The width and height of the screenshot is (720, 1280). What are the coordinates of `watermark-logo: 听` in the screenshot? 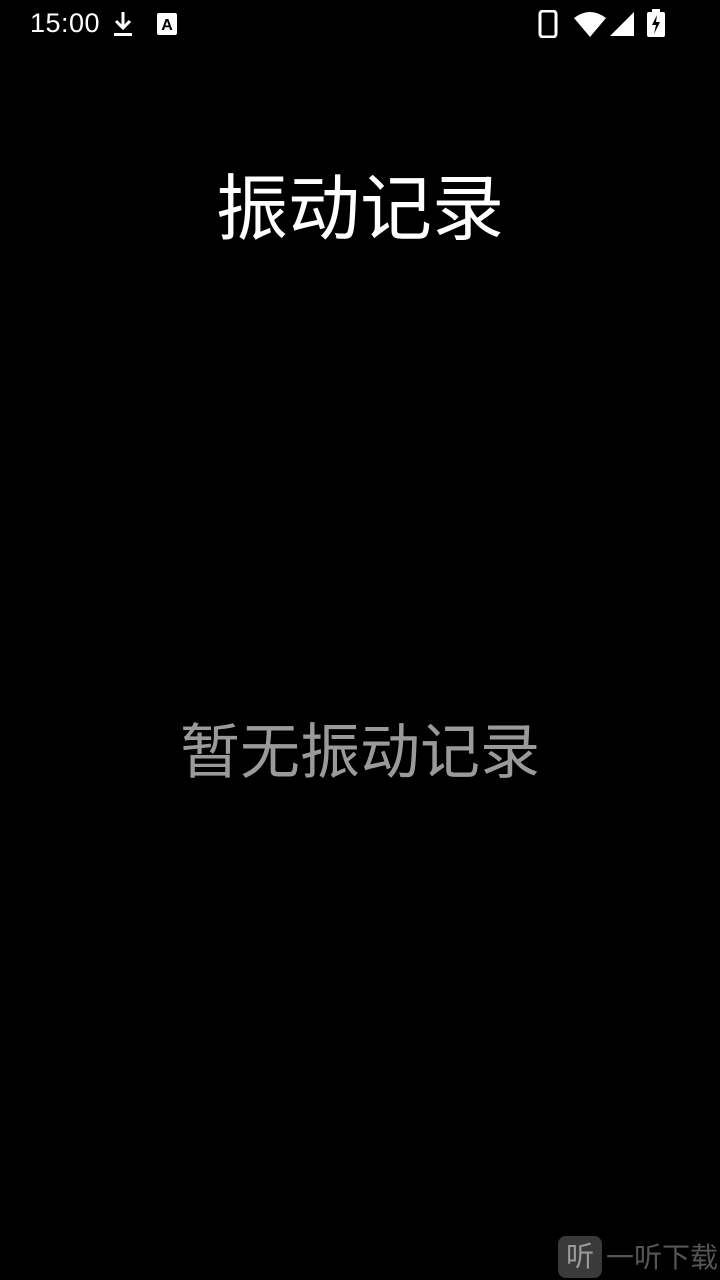 It's located at (580, 1257).